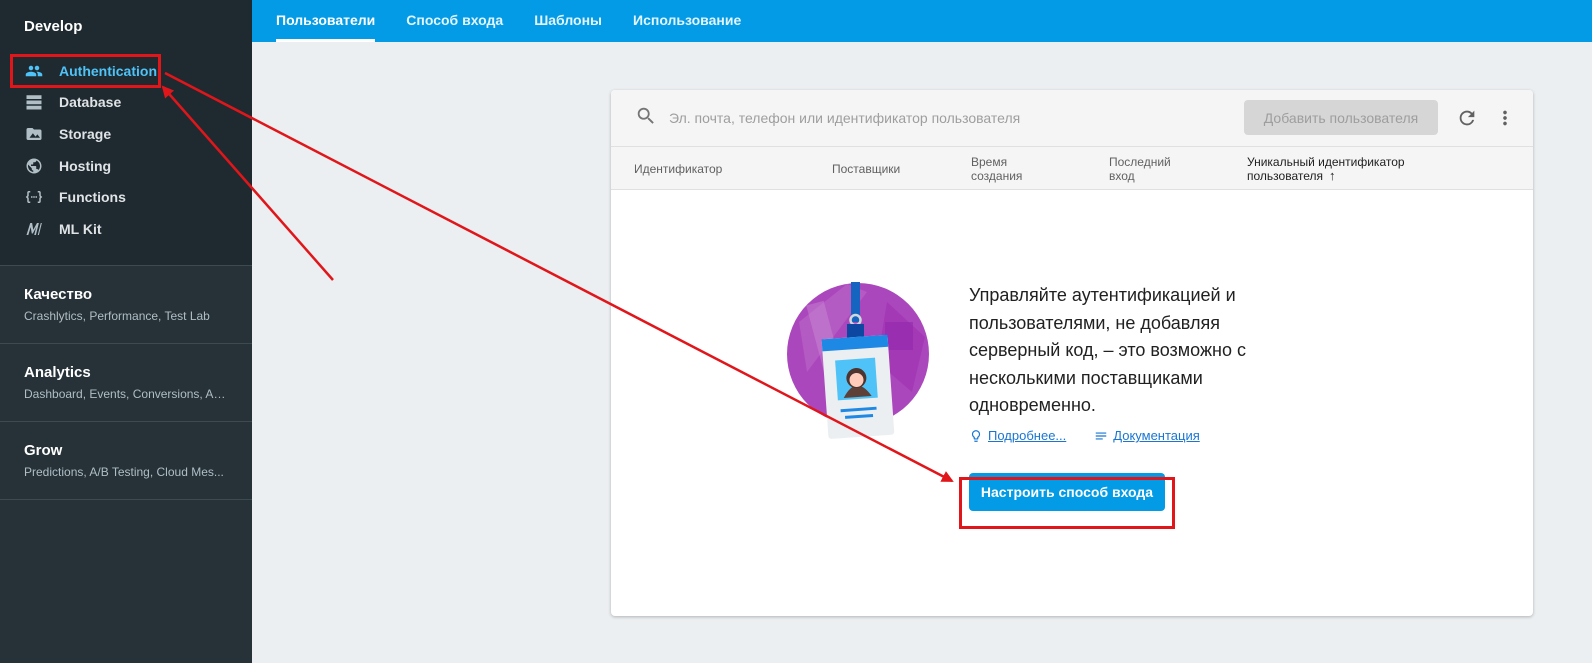  Describe the element at coordinates (858, 360) in the screenshot. I see `id-badge-illustration` at that location.